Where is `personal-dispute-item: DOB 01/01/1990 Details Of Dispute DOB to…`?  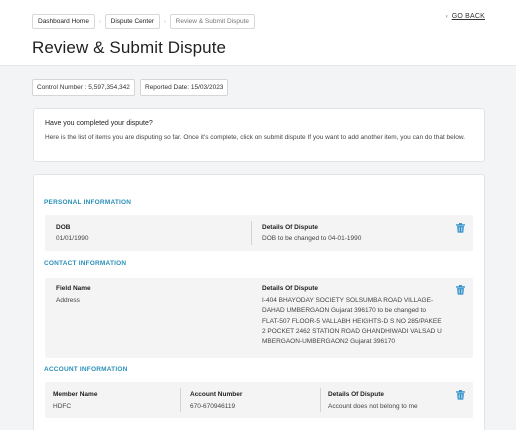
personal-dispute-item: DOB 01/01/1990 Details Of Dispute DOB to… is located at coordinates (259, 233).